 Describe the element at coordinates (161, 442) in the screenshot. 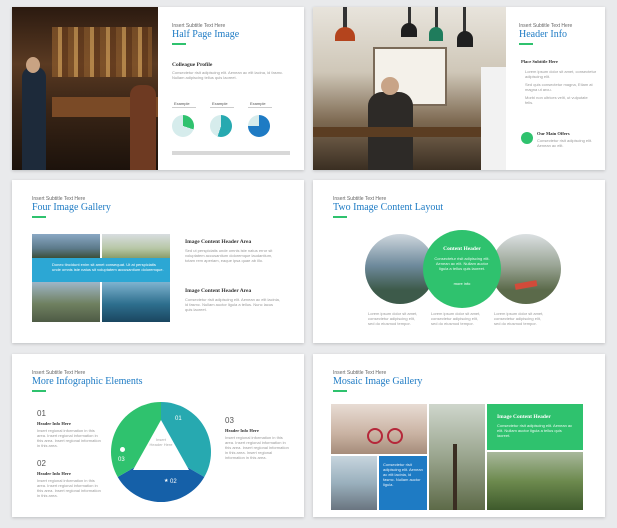

I see `center-text: Insert Header Here` at that location.